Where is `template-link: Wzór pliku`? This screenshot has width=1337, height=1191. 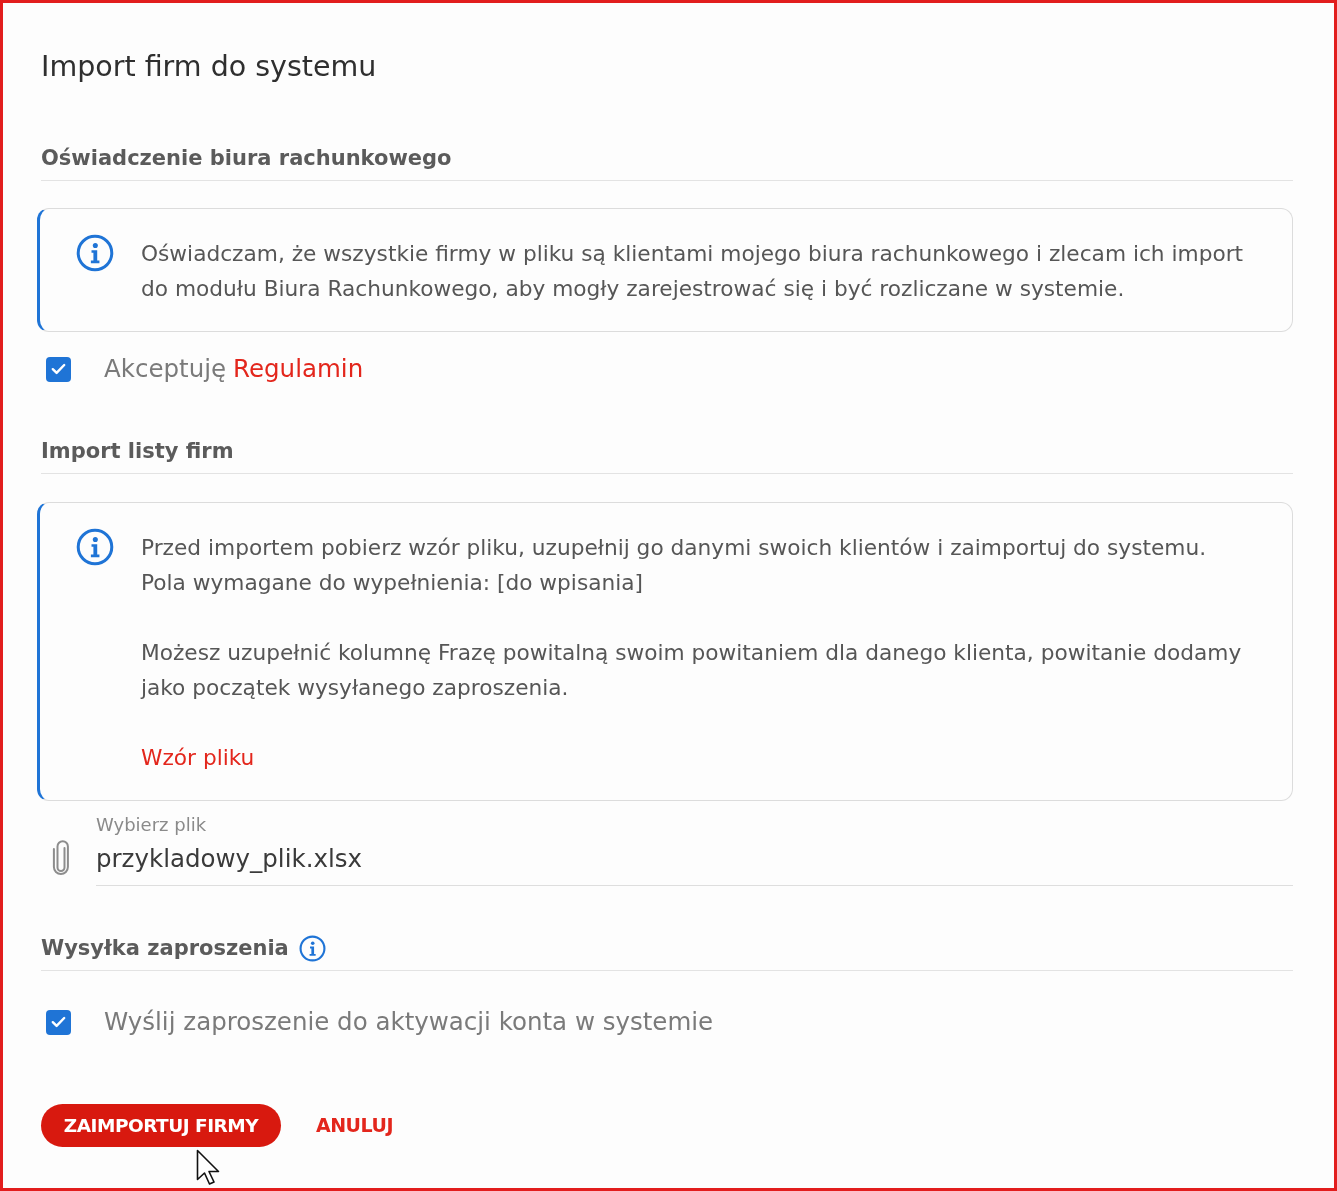
template-link: Wzór pliku is located at coordinates (198, 757).